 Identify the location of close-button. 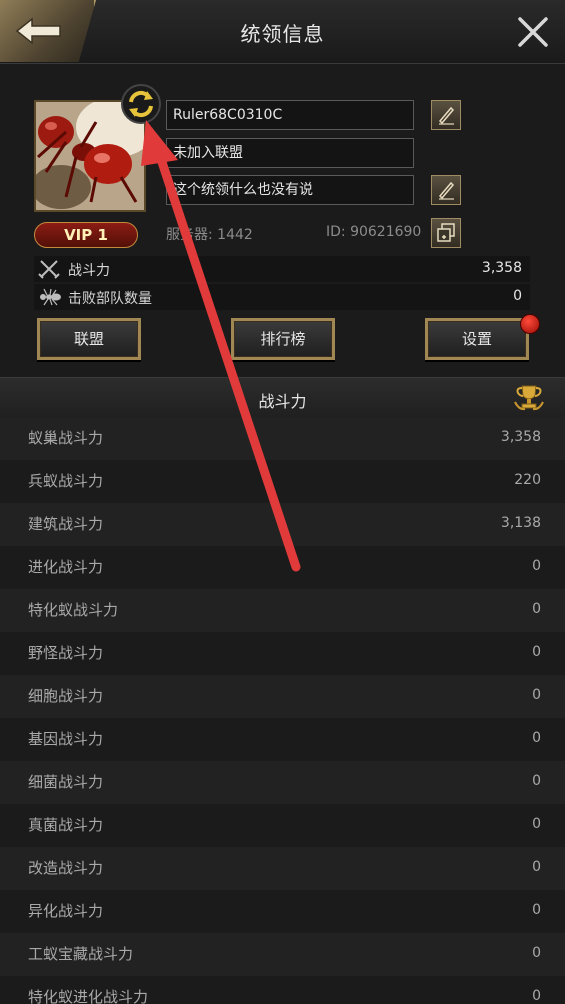
(533, 32).